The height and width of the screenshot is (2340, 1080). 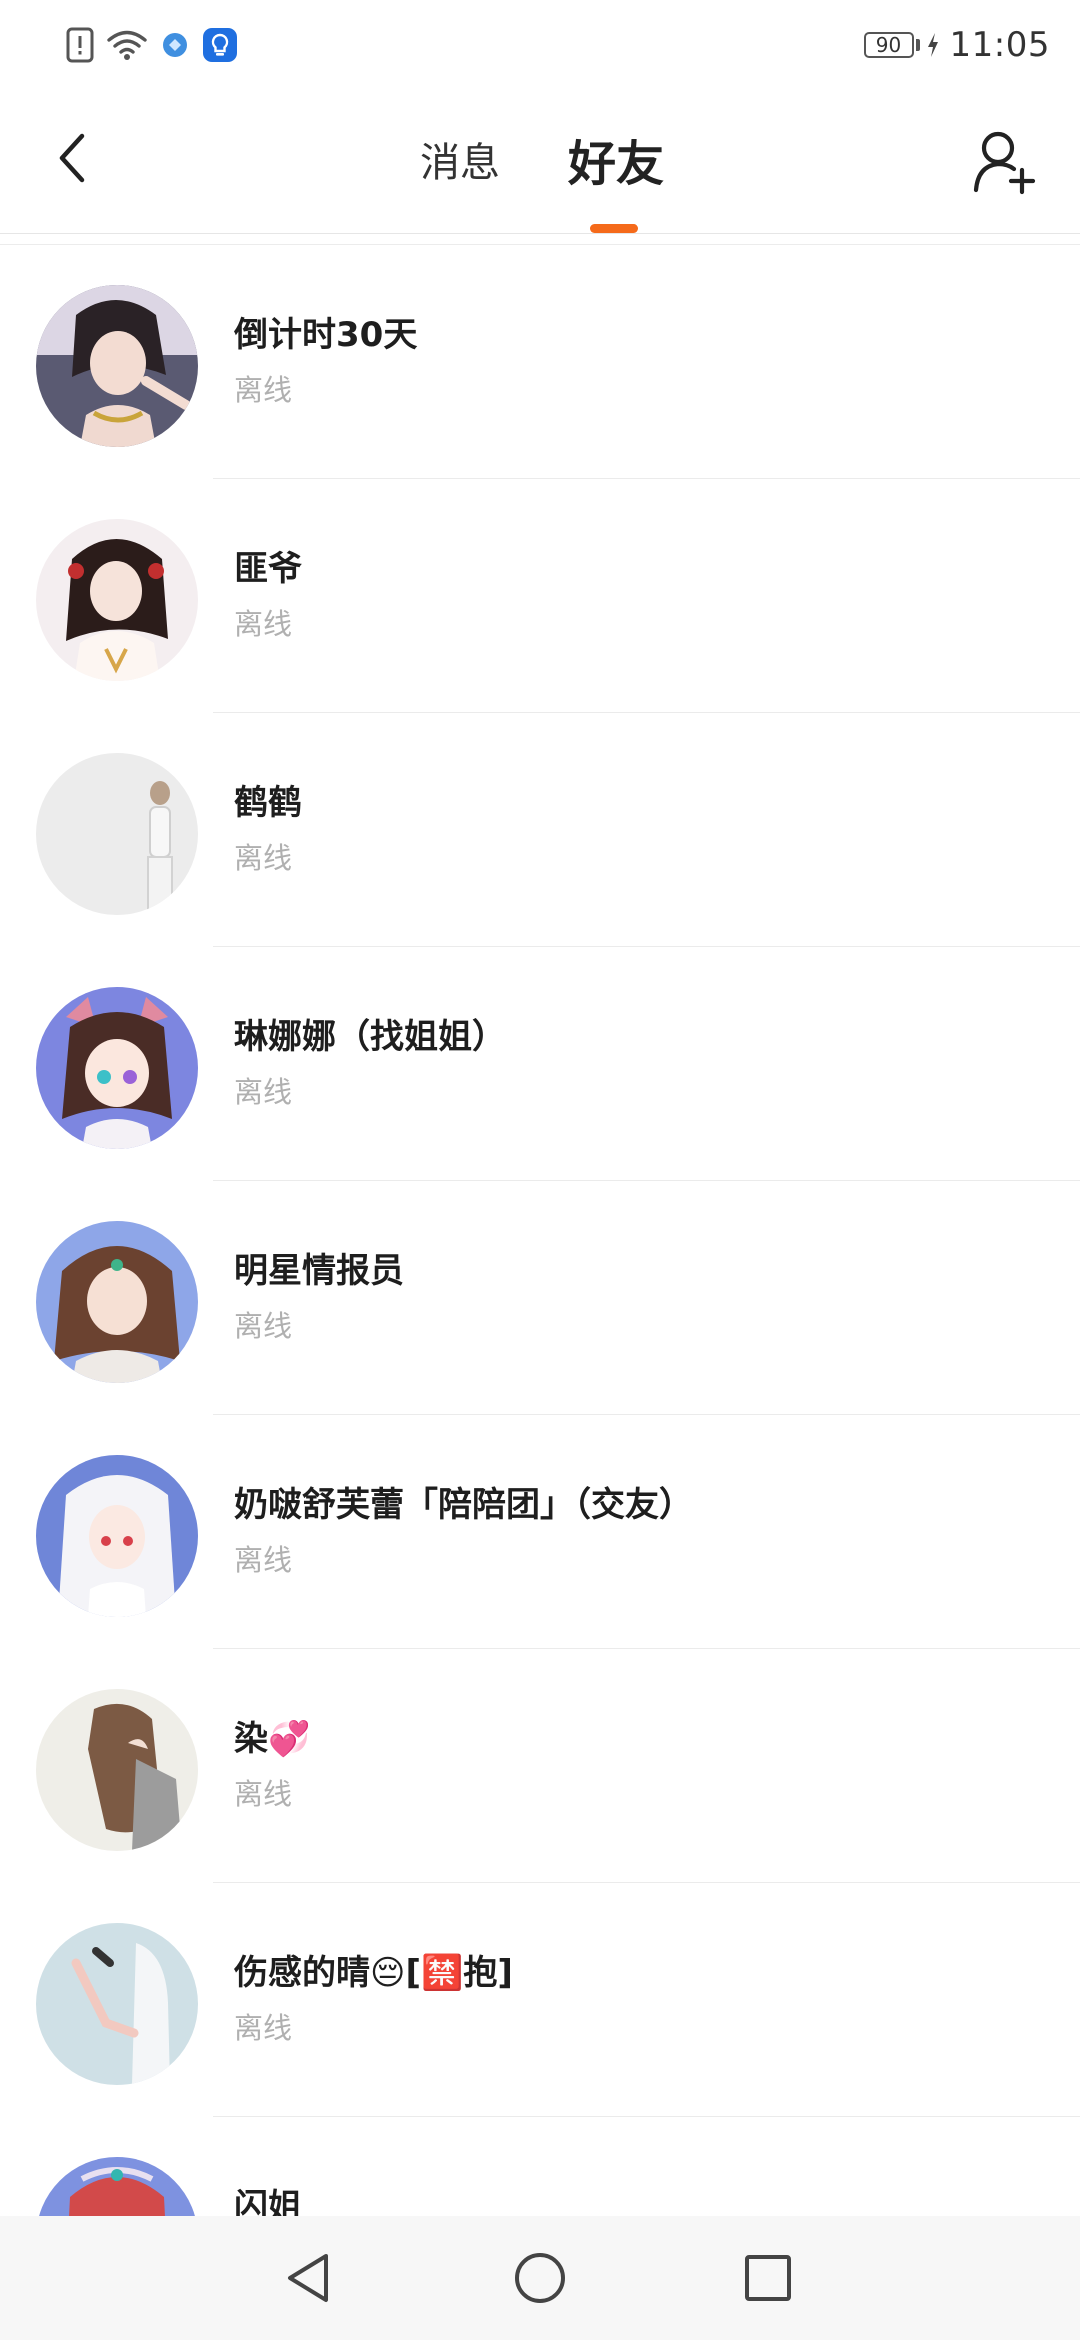 I want to click on system-home-button, so click(x=540, y=2278).